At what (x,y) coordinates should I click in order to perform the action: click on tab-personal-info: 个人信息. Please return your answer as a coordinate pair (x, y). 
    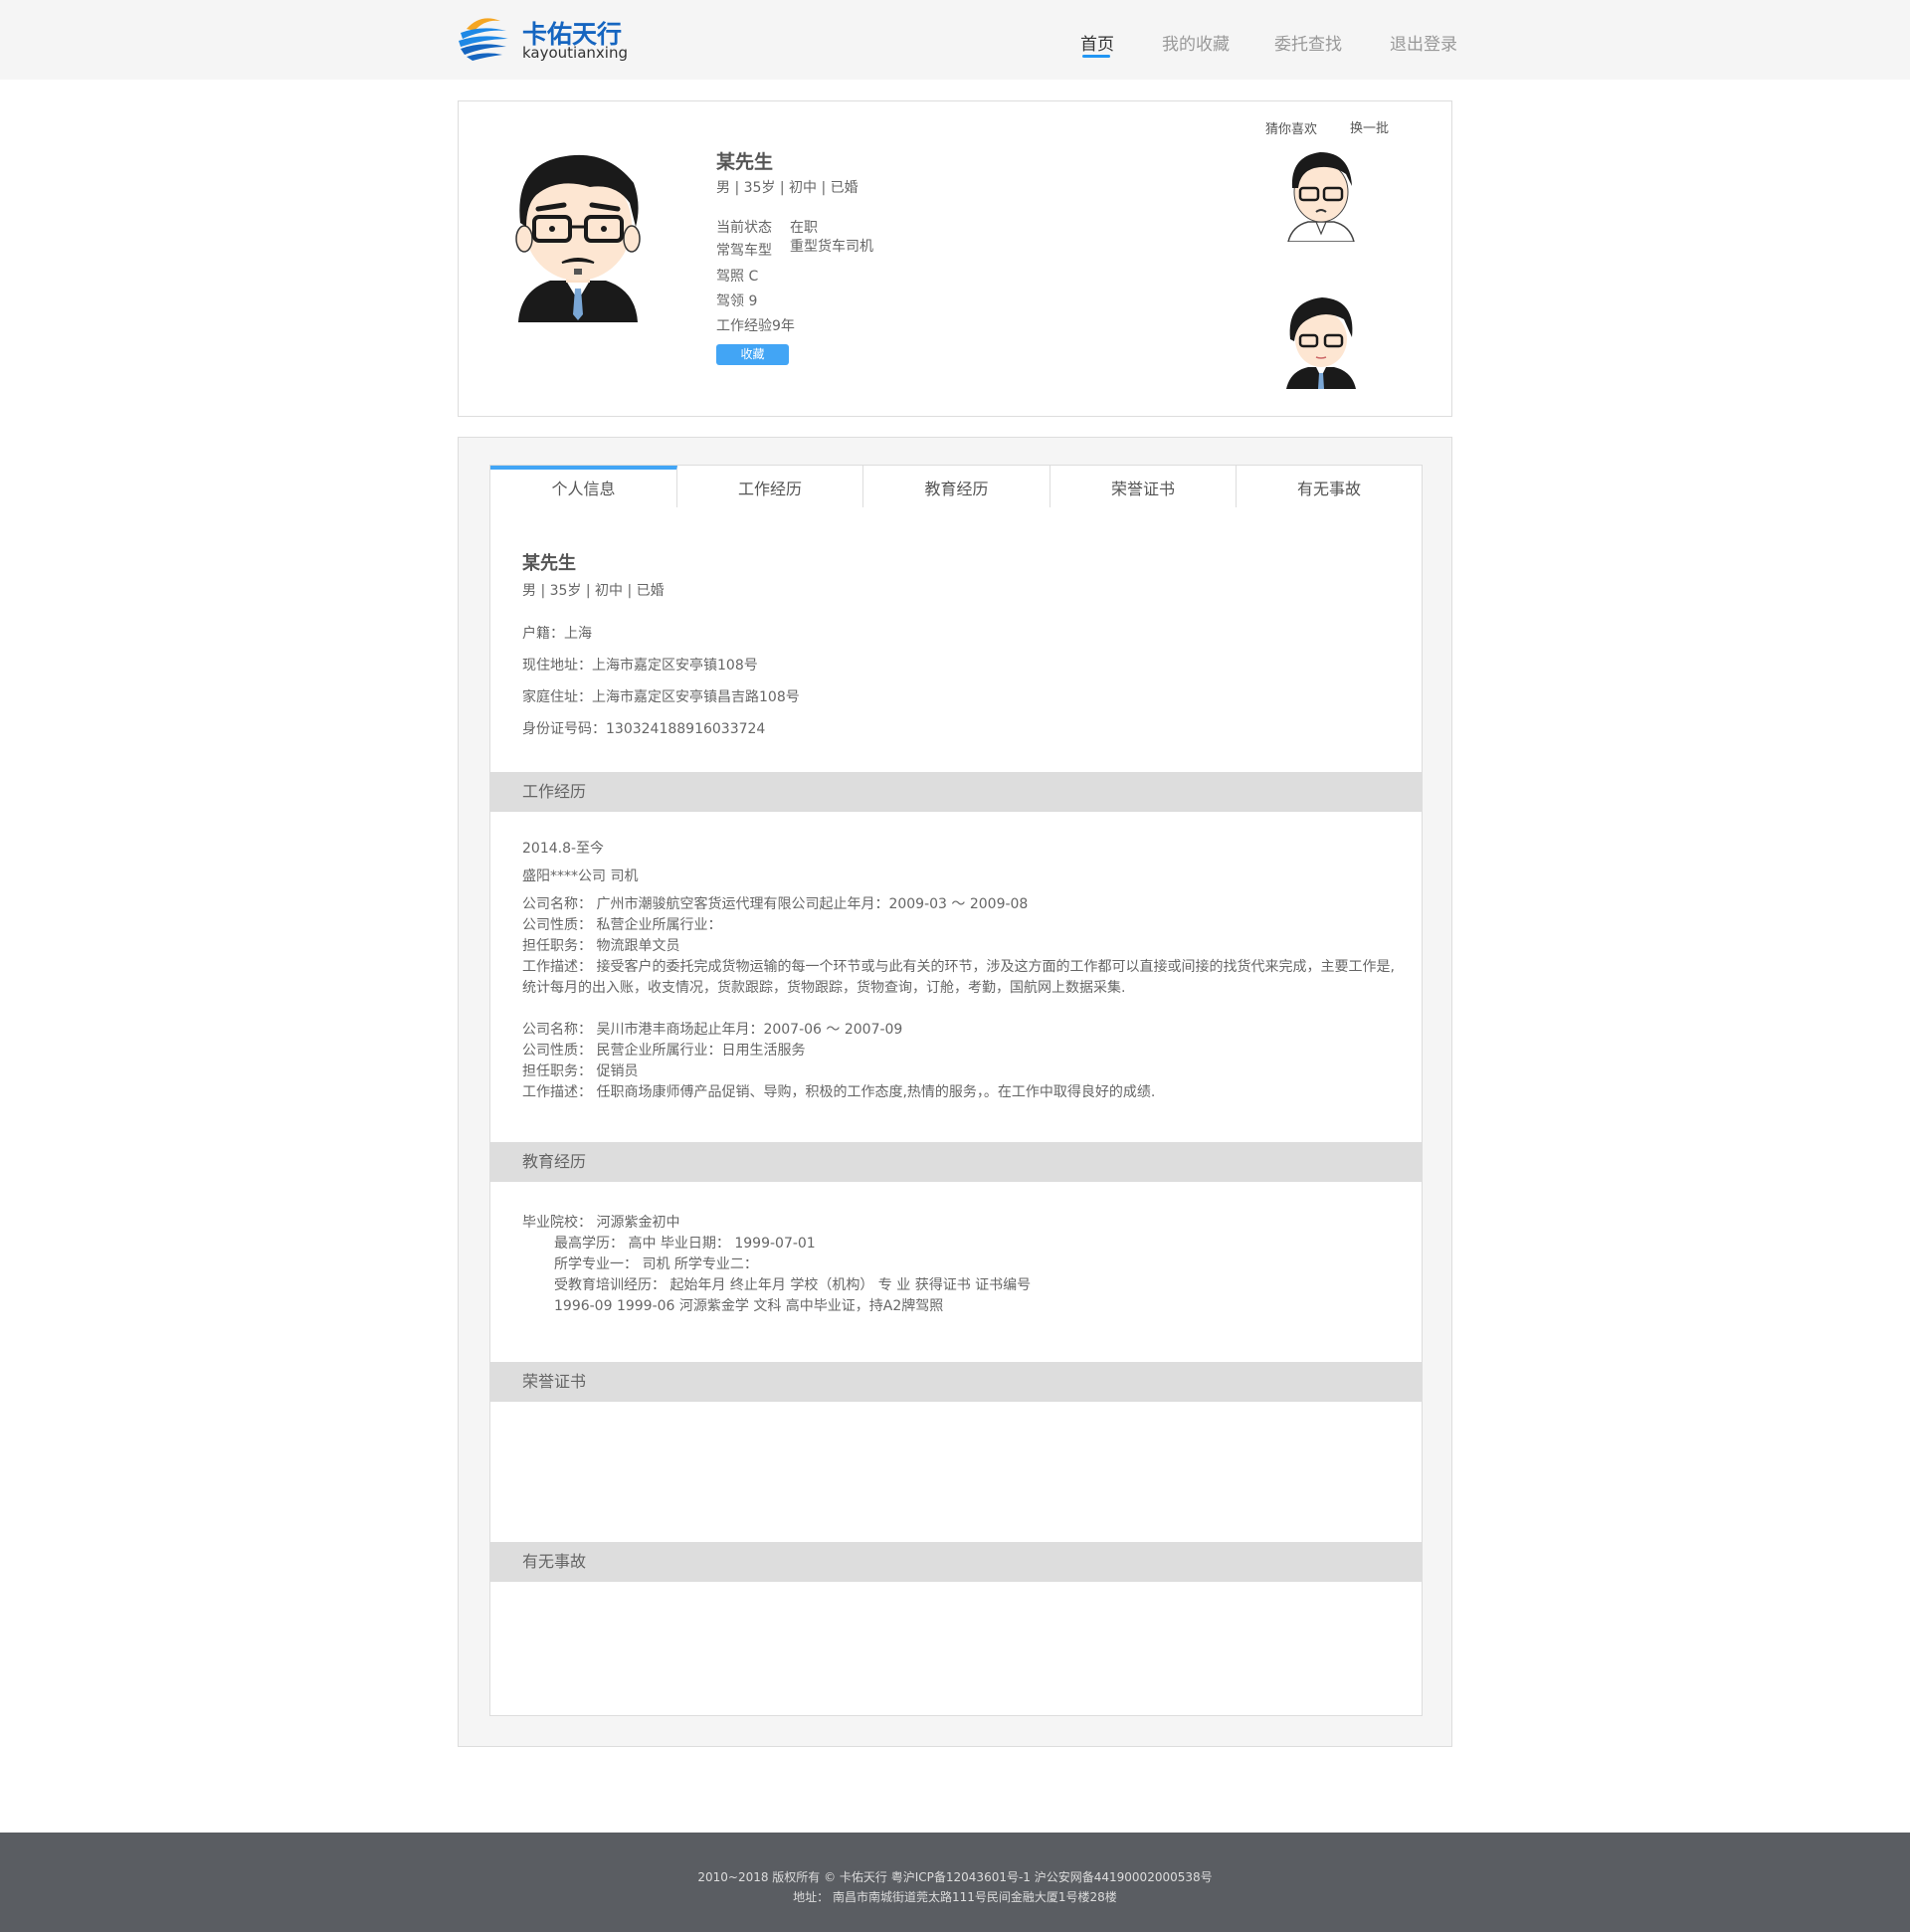
    Looking at the image, I should click on (583, 486).